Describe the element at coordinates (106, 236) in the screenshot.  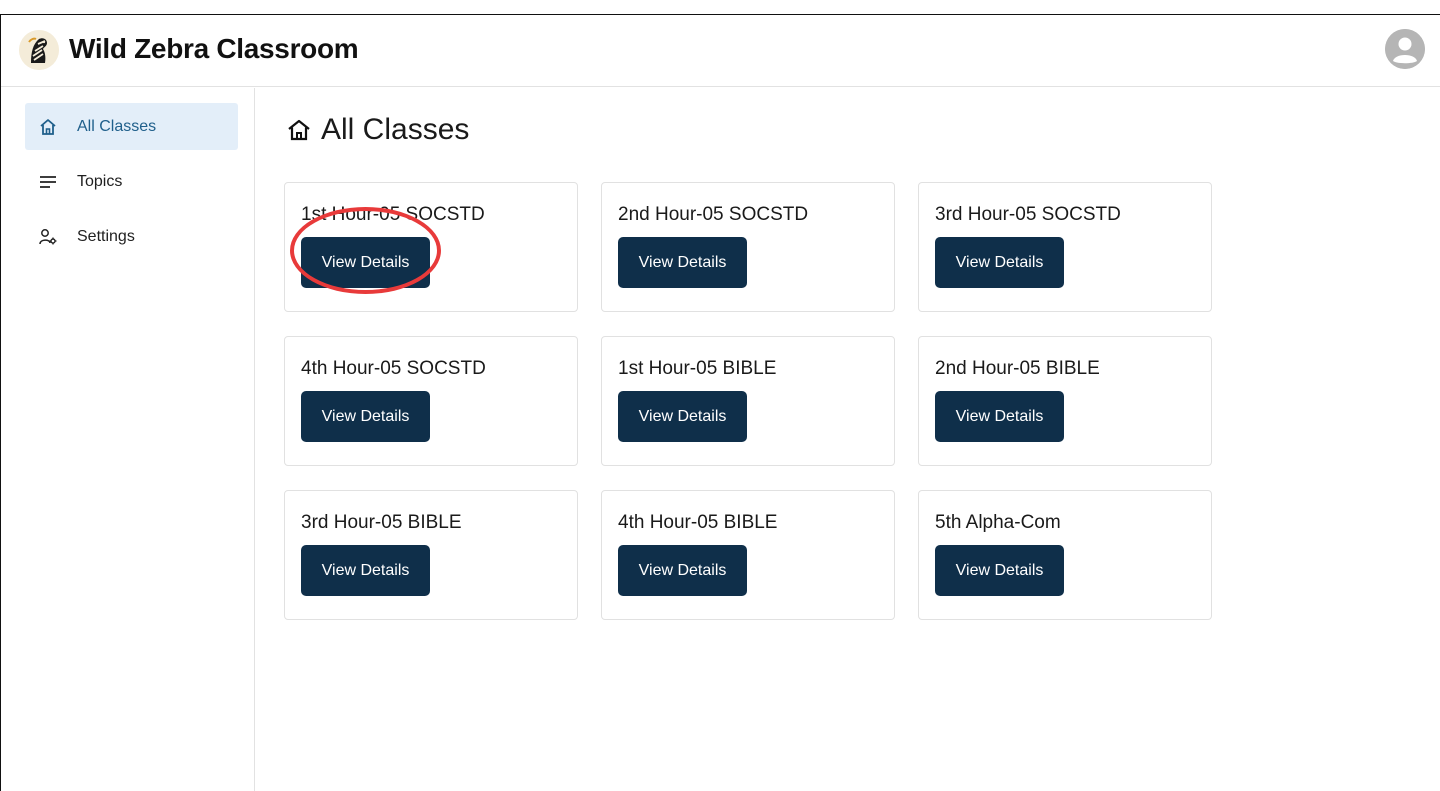
I see `sidebar-item-label: Settings` at that location.